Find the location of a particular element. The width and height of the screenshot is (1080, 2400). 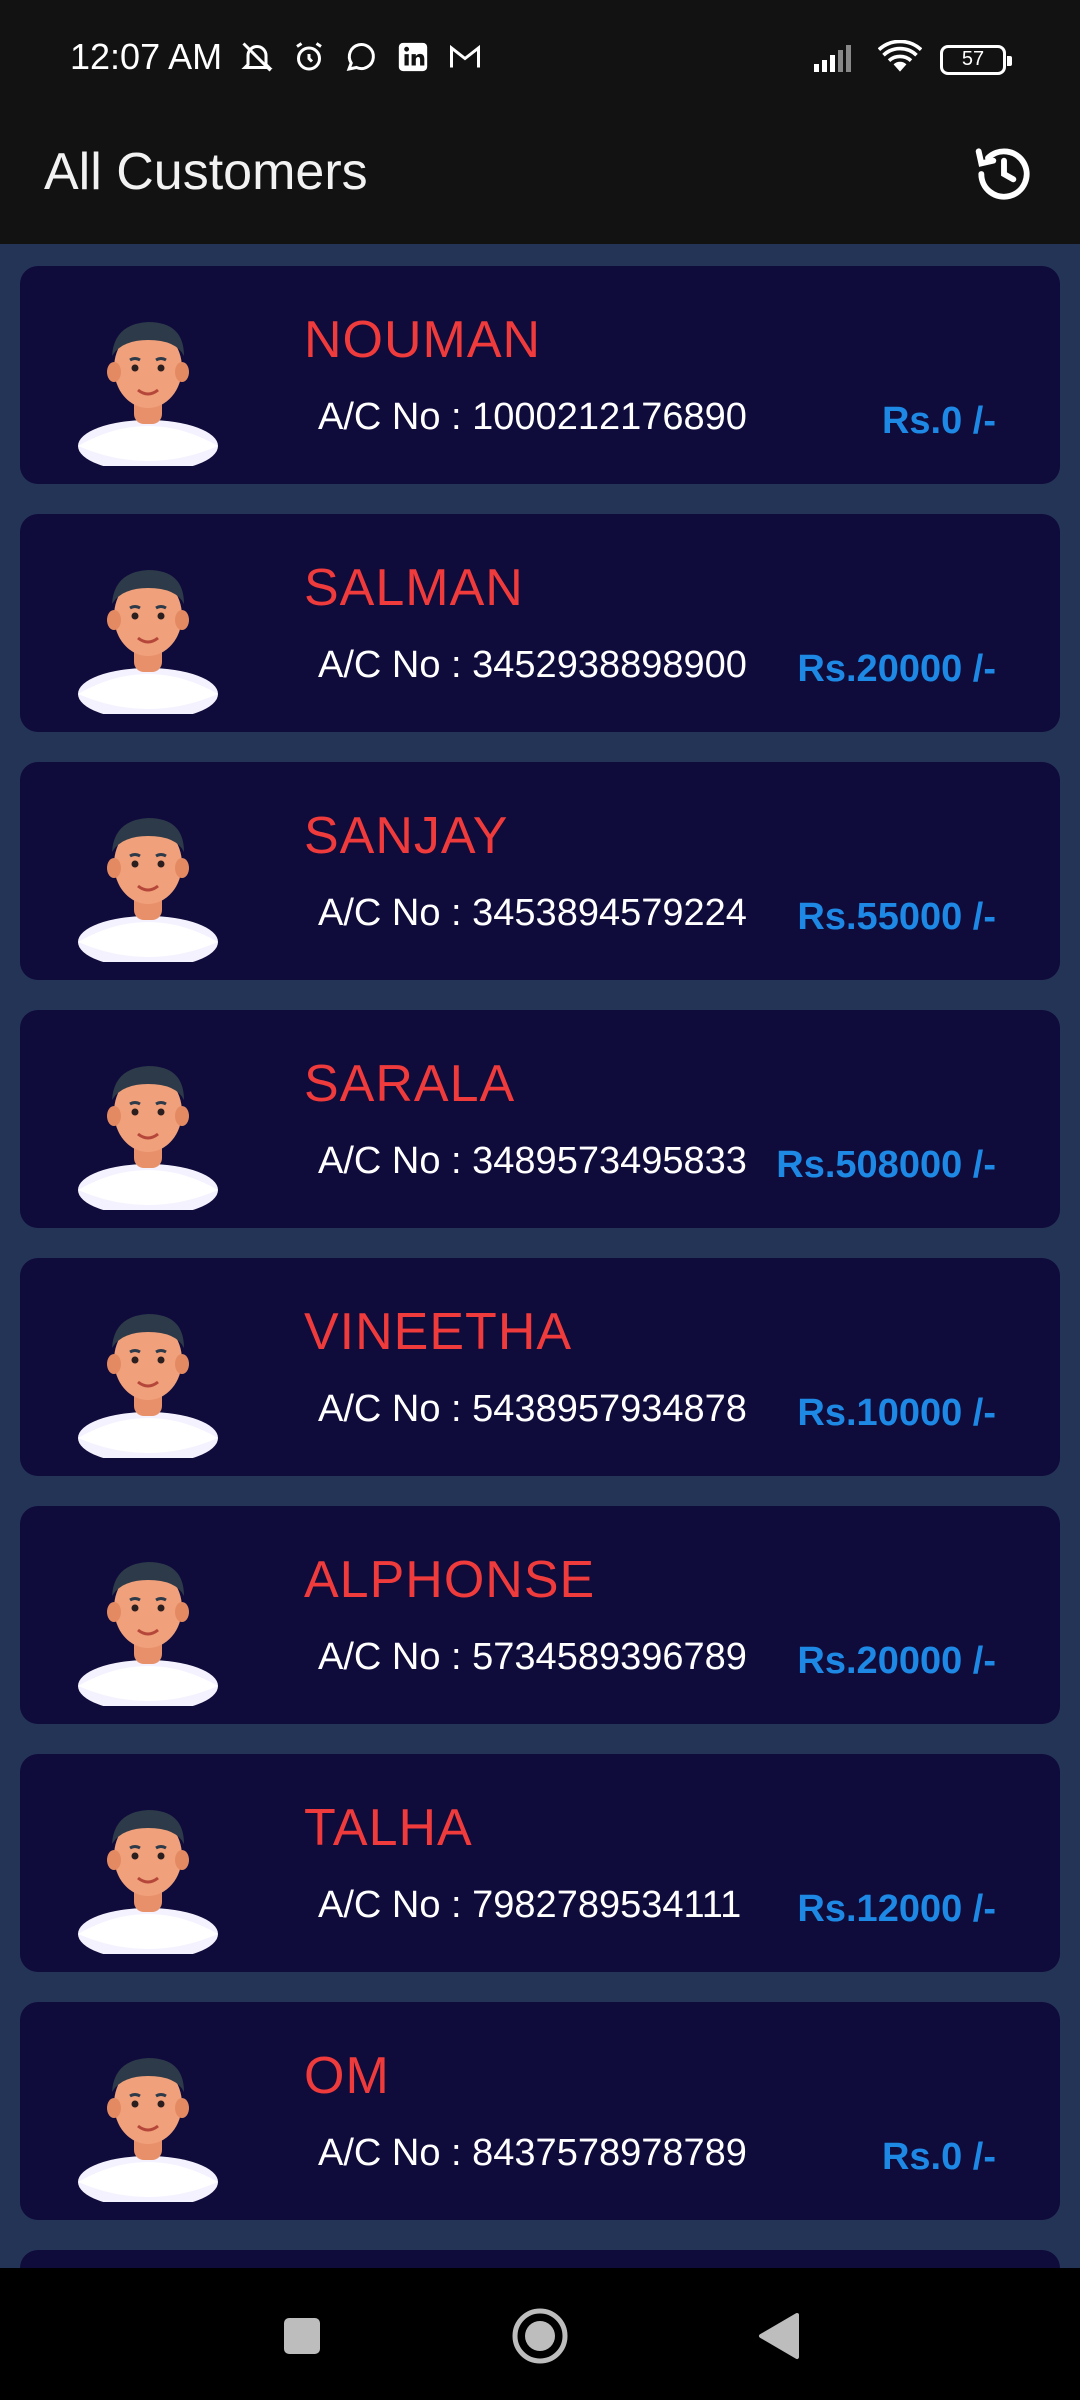

status-bar: 12:07 AM 57 is located at coordinates (540, 56).